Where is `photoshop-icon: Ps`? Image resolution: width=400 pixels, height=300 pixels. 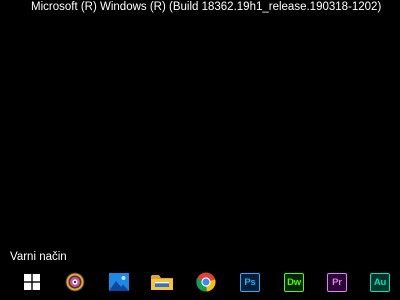 photoshop-icon: Ps is located at coordinates (250, 282).